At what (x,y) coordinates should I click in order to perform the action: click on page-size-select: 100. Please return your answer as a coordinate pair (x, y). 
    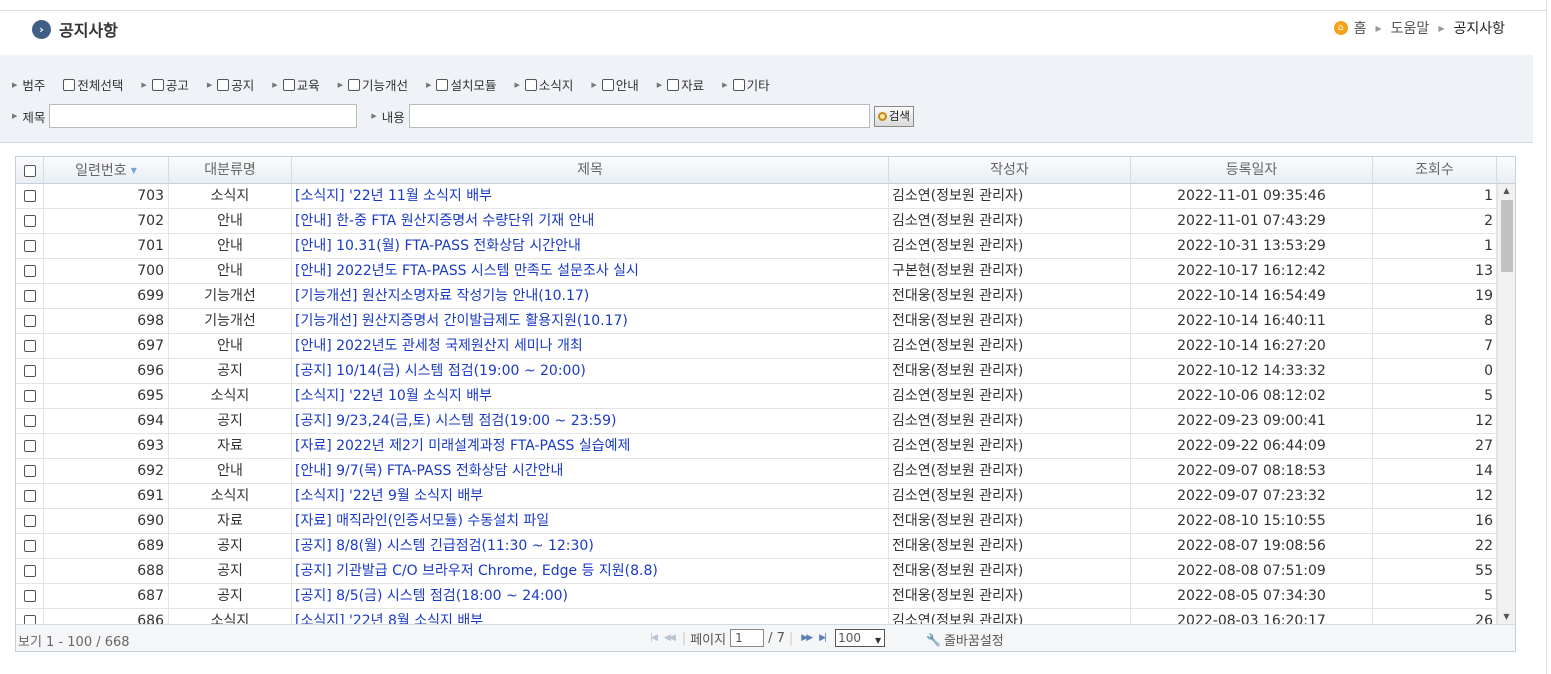
    Looking at the image, I should click on (860, 639).